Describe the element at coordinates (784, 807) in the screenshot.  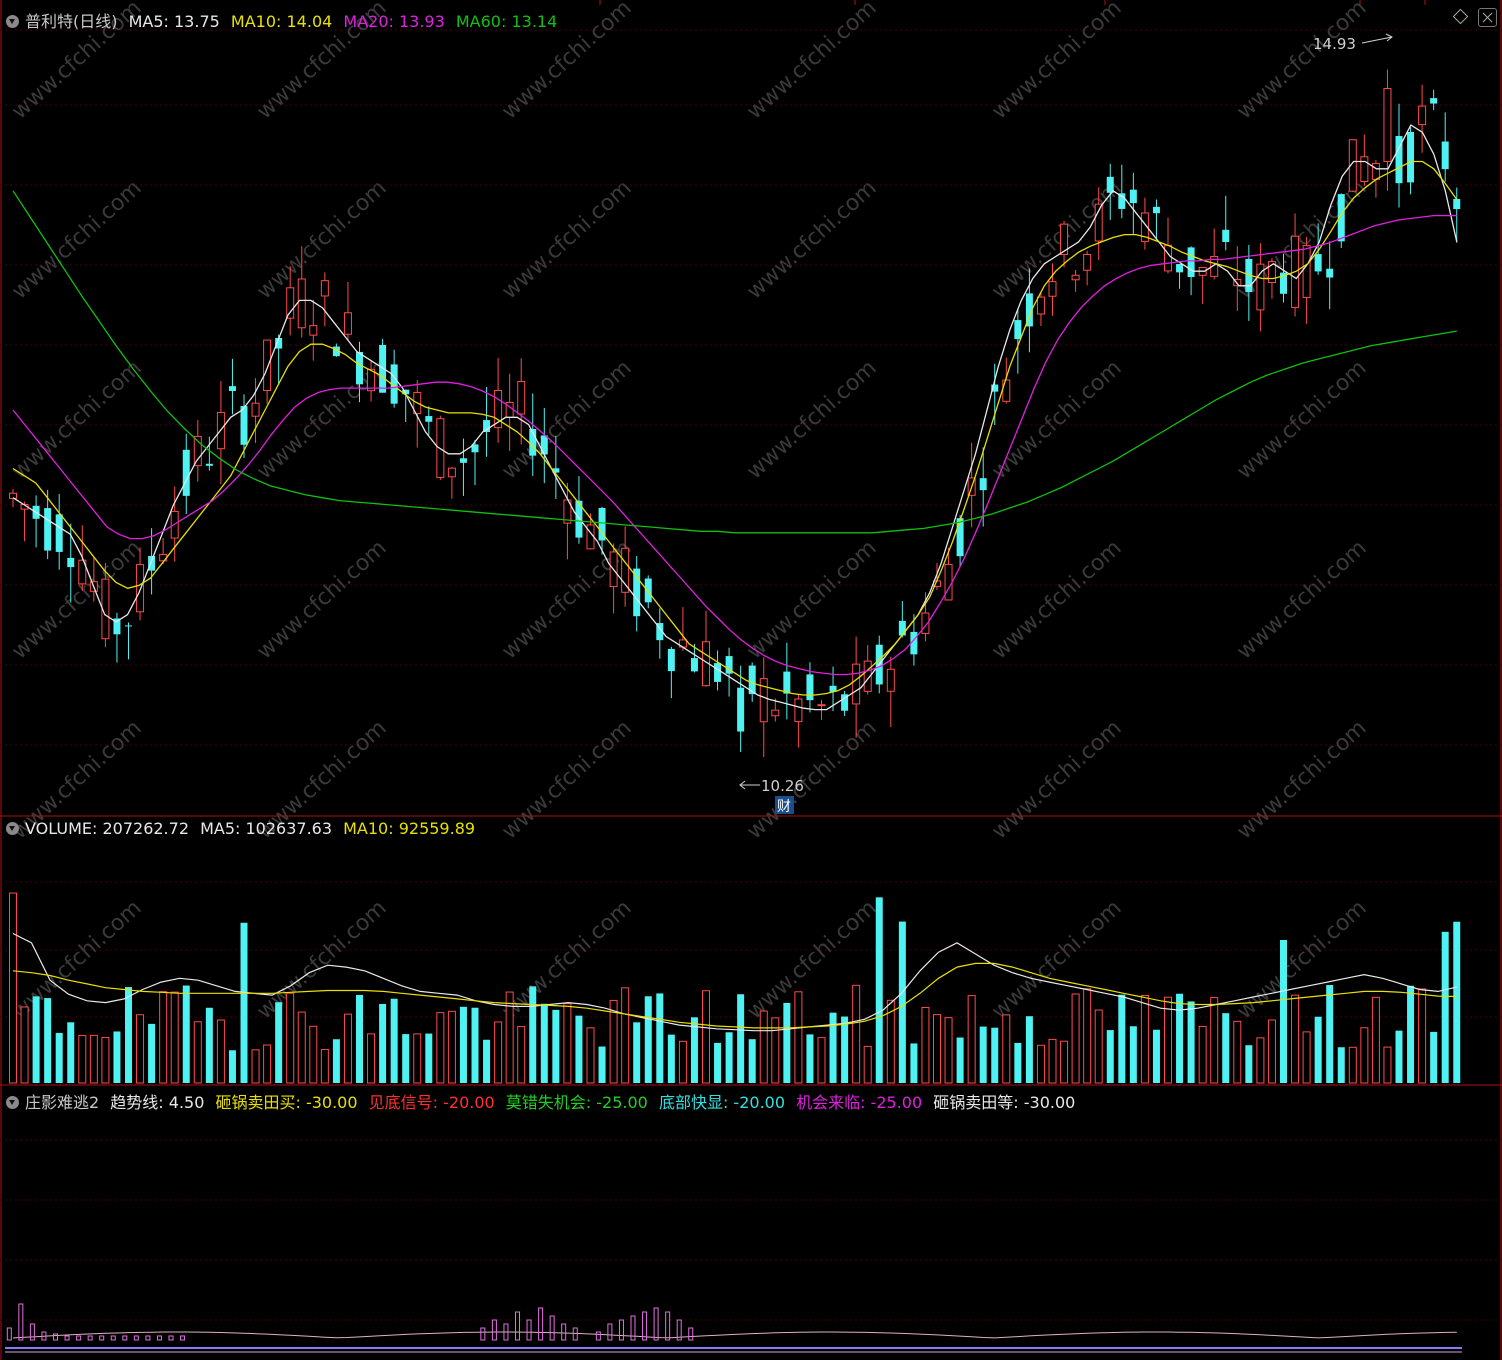
I see `finance-marker: 财` at that location.